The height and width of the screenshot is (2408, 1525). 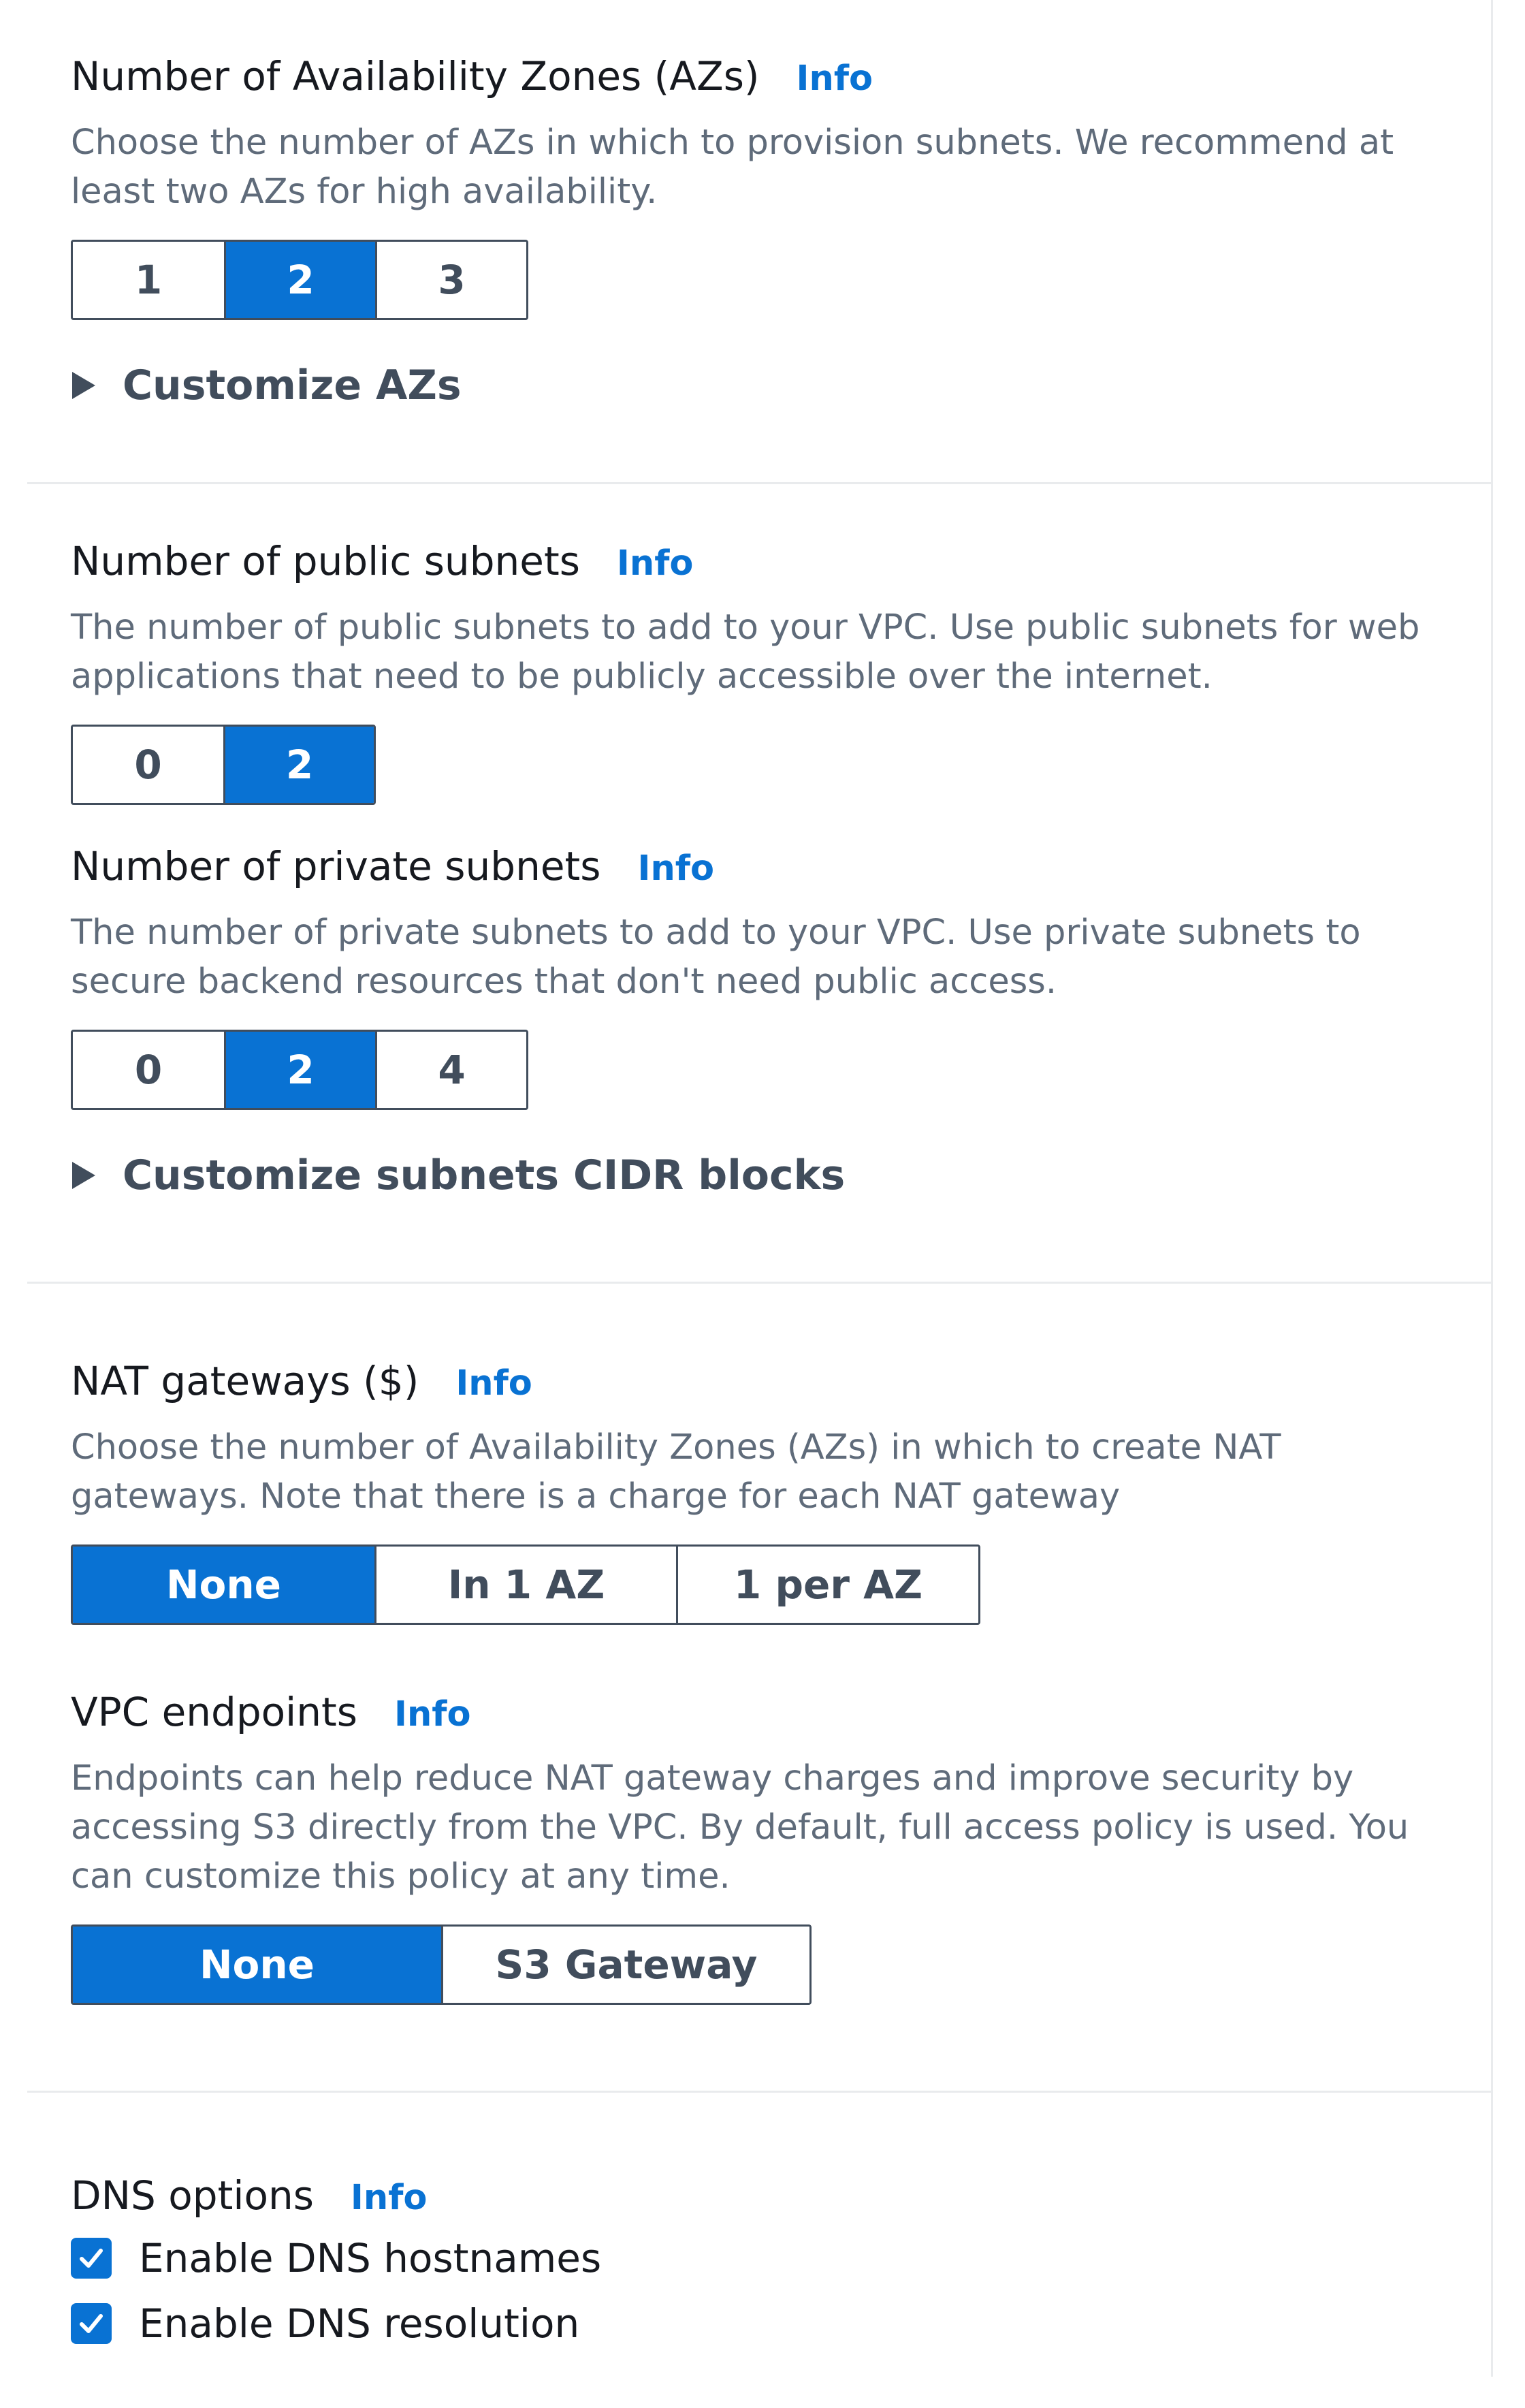 I want to click on public-subnets-label-row: Number of public subnets Info, so click(x=765, y=561).